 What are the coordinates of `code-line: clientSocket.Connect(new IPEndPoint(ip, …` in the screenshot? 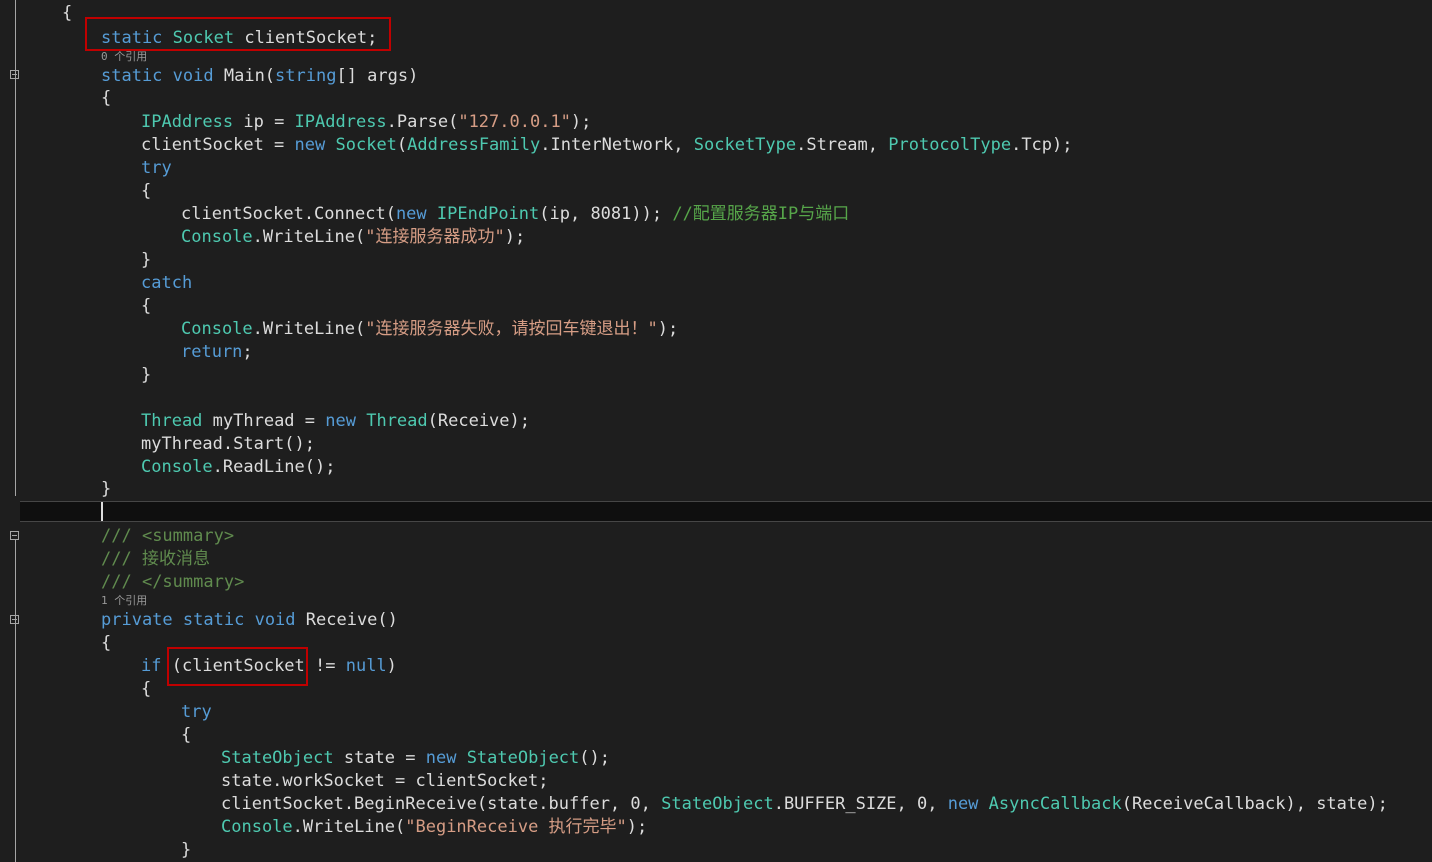 It's located at (515, 214).